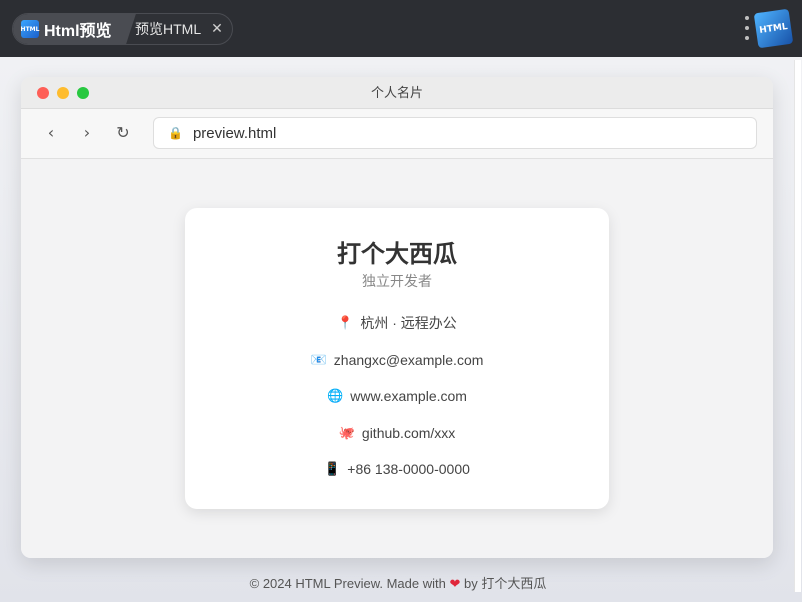 The width and height of the screenshot is (802, 602). What do you see at coordinates (408, 359) in the screenshot?
I see `email-text: zhangxc@example.com` at bounding box center [408, 359].